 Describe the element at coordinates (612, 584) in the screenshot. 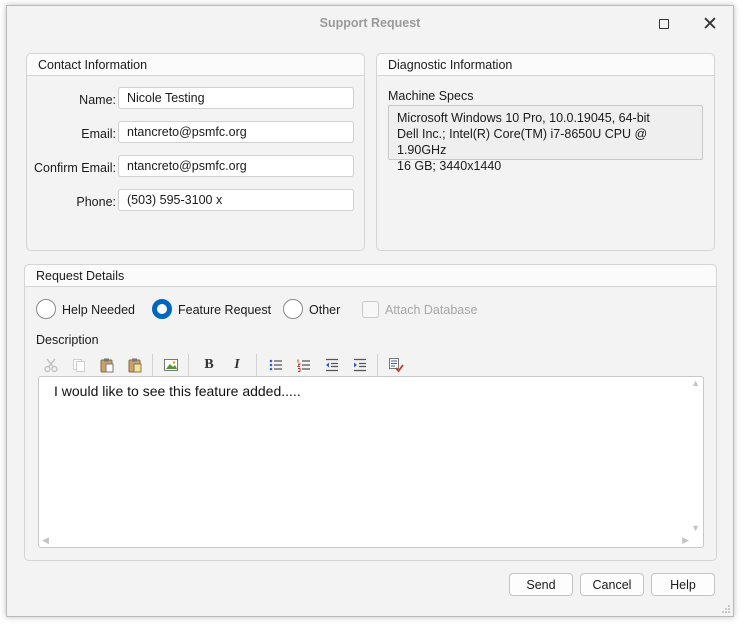

I see `cancel-button: Cancel` at that location.